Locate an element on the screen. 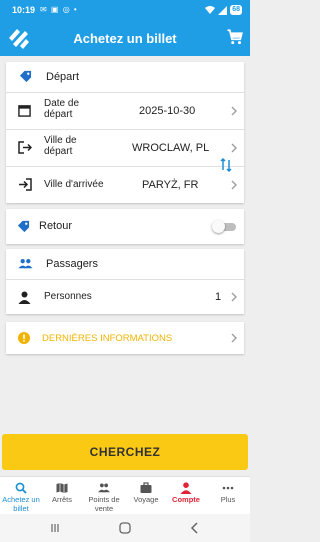 This screenshot has width=320, height=542. signal-icon is located at coordinates (223, 10).